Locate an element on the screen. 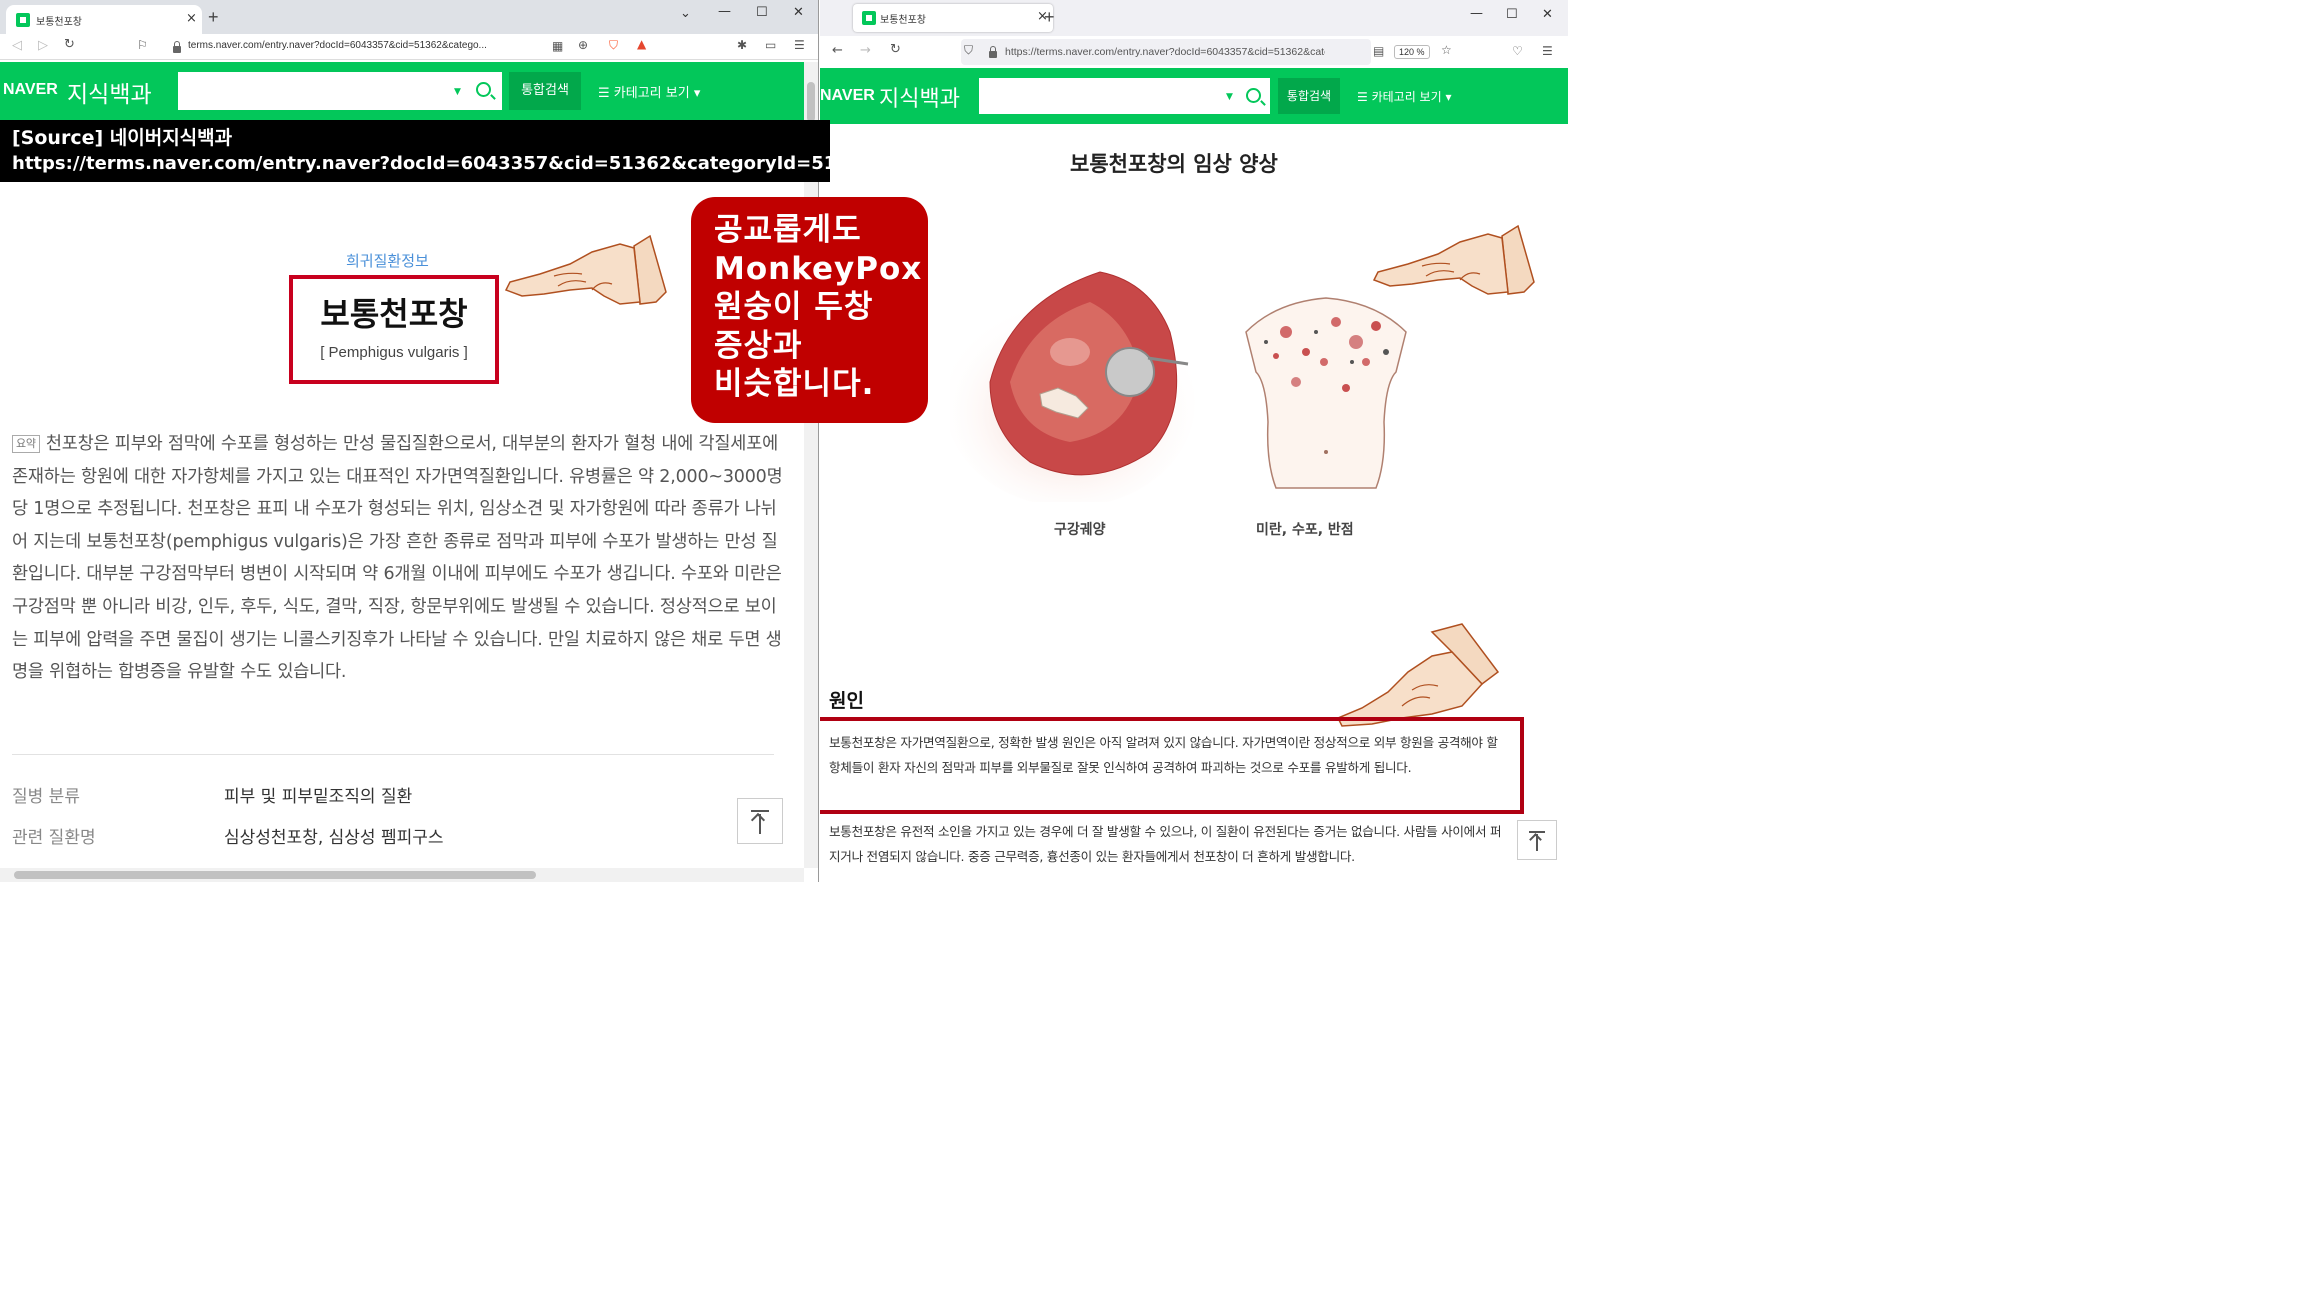 The width and height of the screenshot is (2304, 1296). torso-lesions-illustration is located at coordinates (1326, 393).